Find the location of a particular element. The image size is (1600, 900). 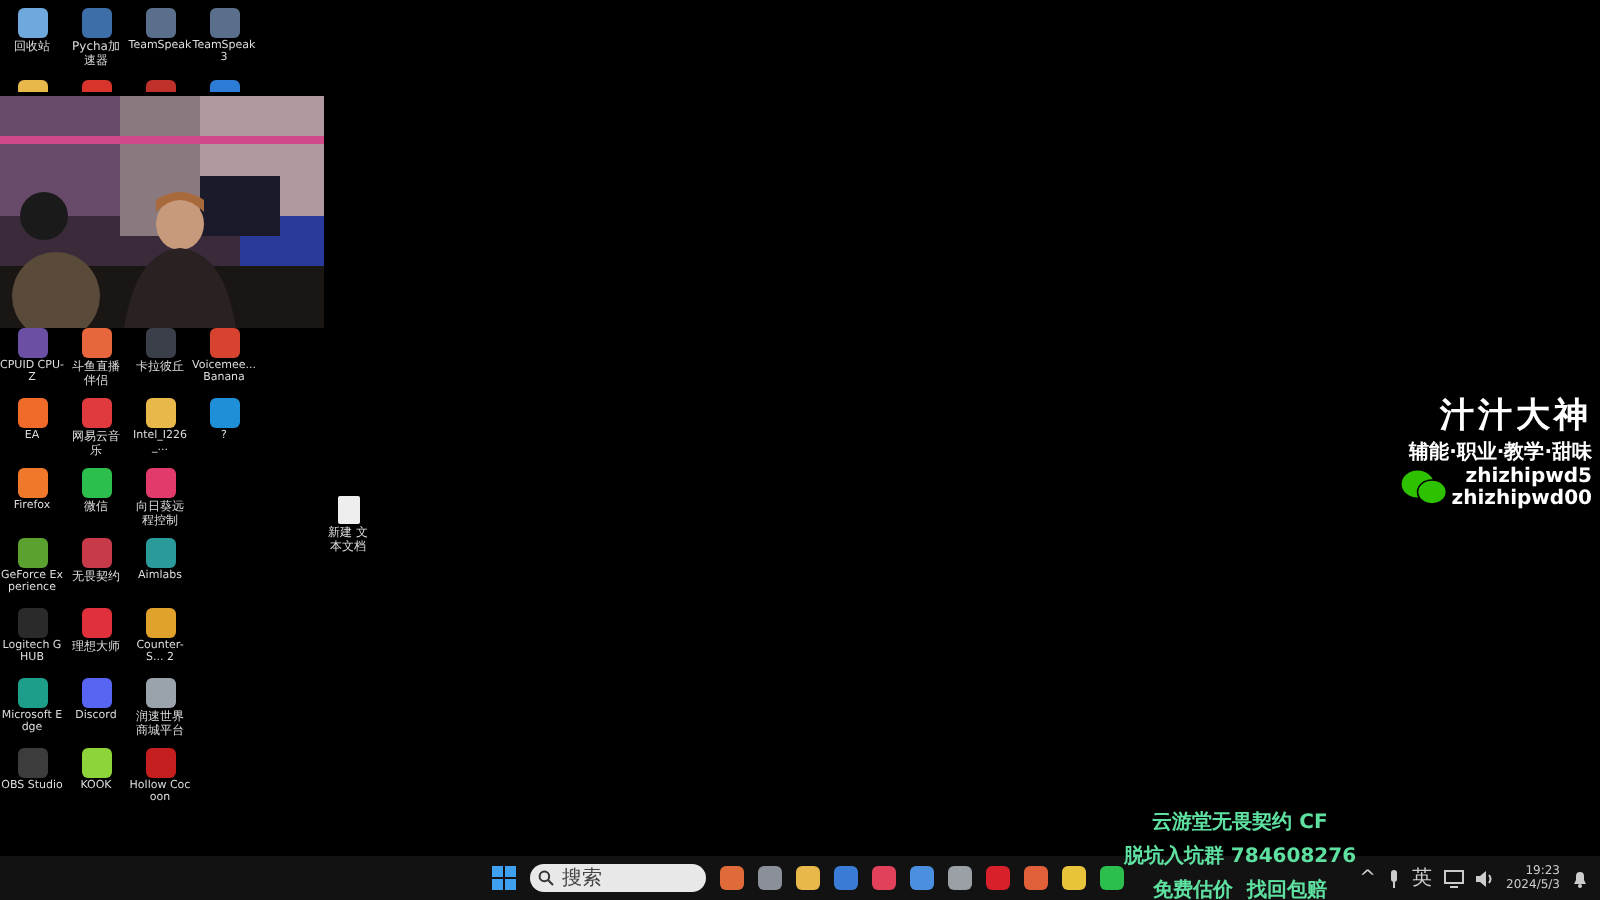

search-field: 搜索 is located at coordinates (618, 878).